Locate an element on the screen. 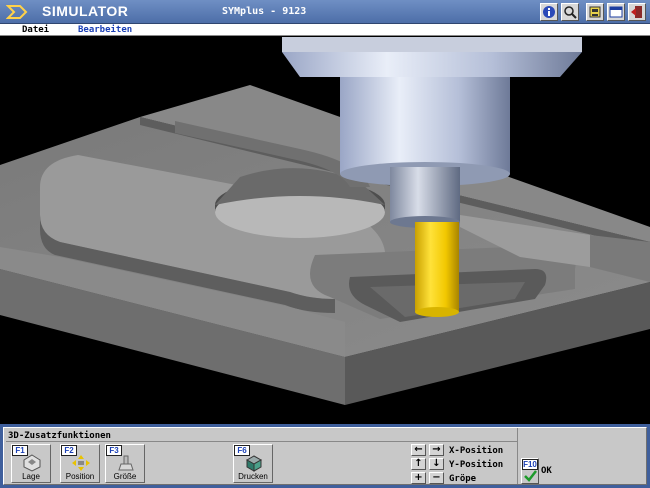  f3-groesse-button: F3 Größe is located at coordinates (125, 463).